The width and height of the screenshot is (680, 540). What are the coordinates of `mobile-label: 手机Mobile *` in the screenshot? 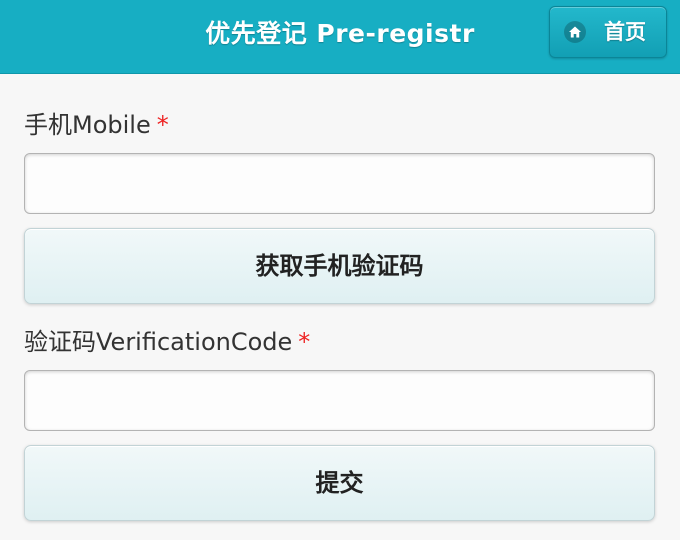 It's located at (96, 122).